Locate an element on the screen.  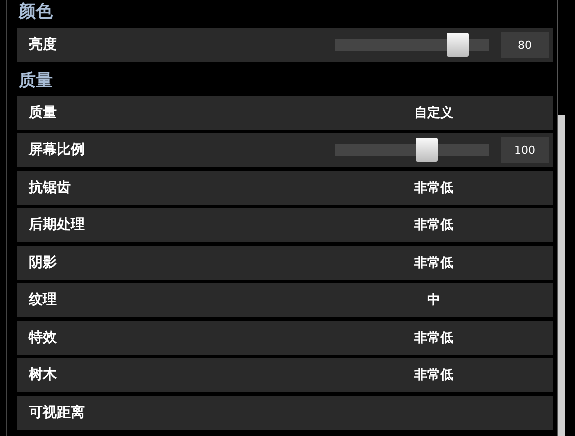
section-title: 颜色 is located at coordinates (36, 12).